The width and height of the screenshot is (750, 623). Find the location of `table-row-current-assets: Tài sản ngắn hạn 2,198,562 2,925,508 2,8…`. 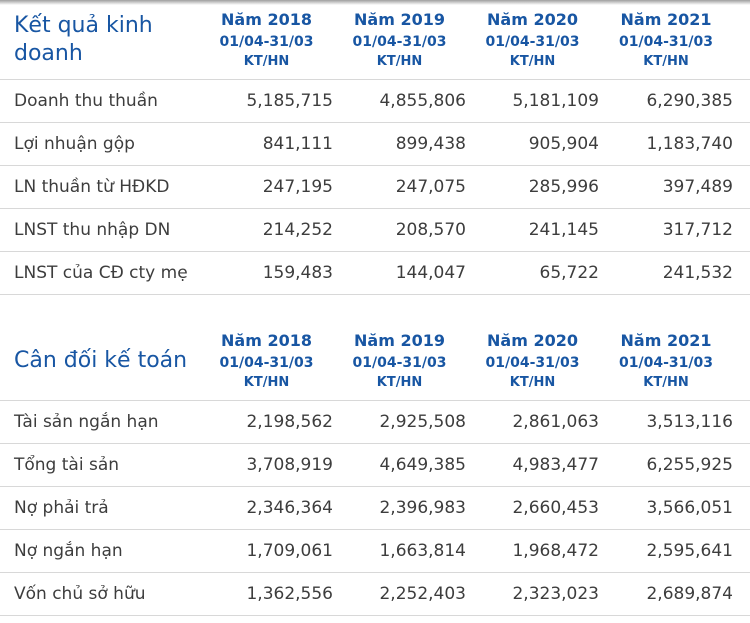

table-row-current-assets: Tài sản ngắn hạn 2,198,562 2,925,508 2,8… is located at coordinates (375, 422).